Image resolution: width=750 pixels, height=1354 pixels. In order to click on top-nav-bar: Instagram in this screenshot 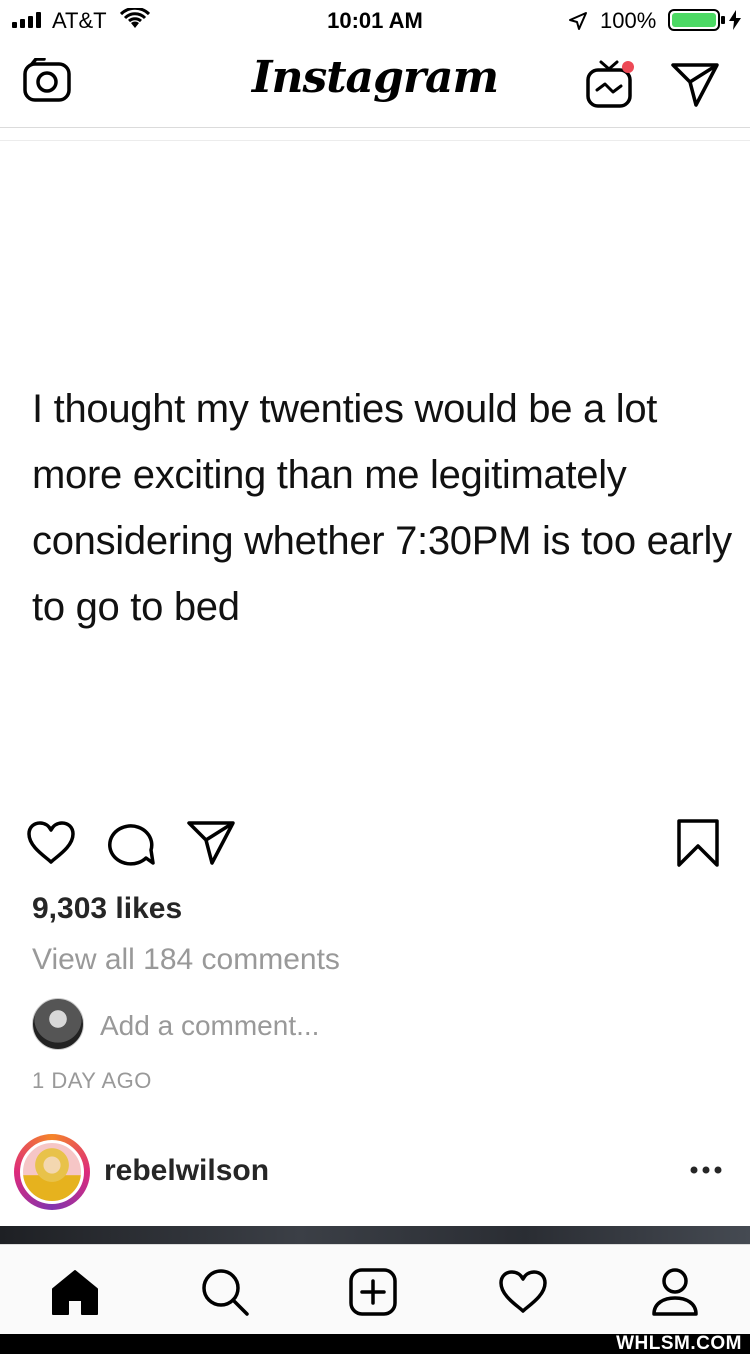, I will do `click(375, 84)`.